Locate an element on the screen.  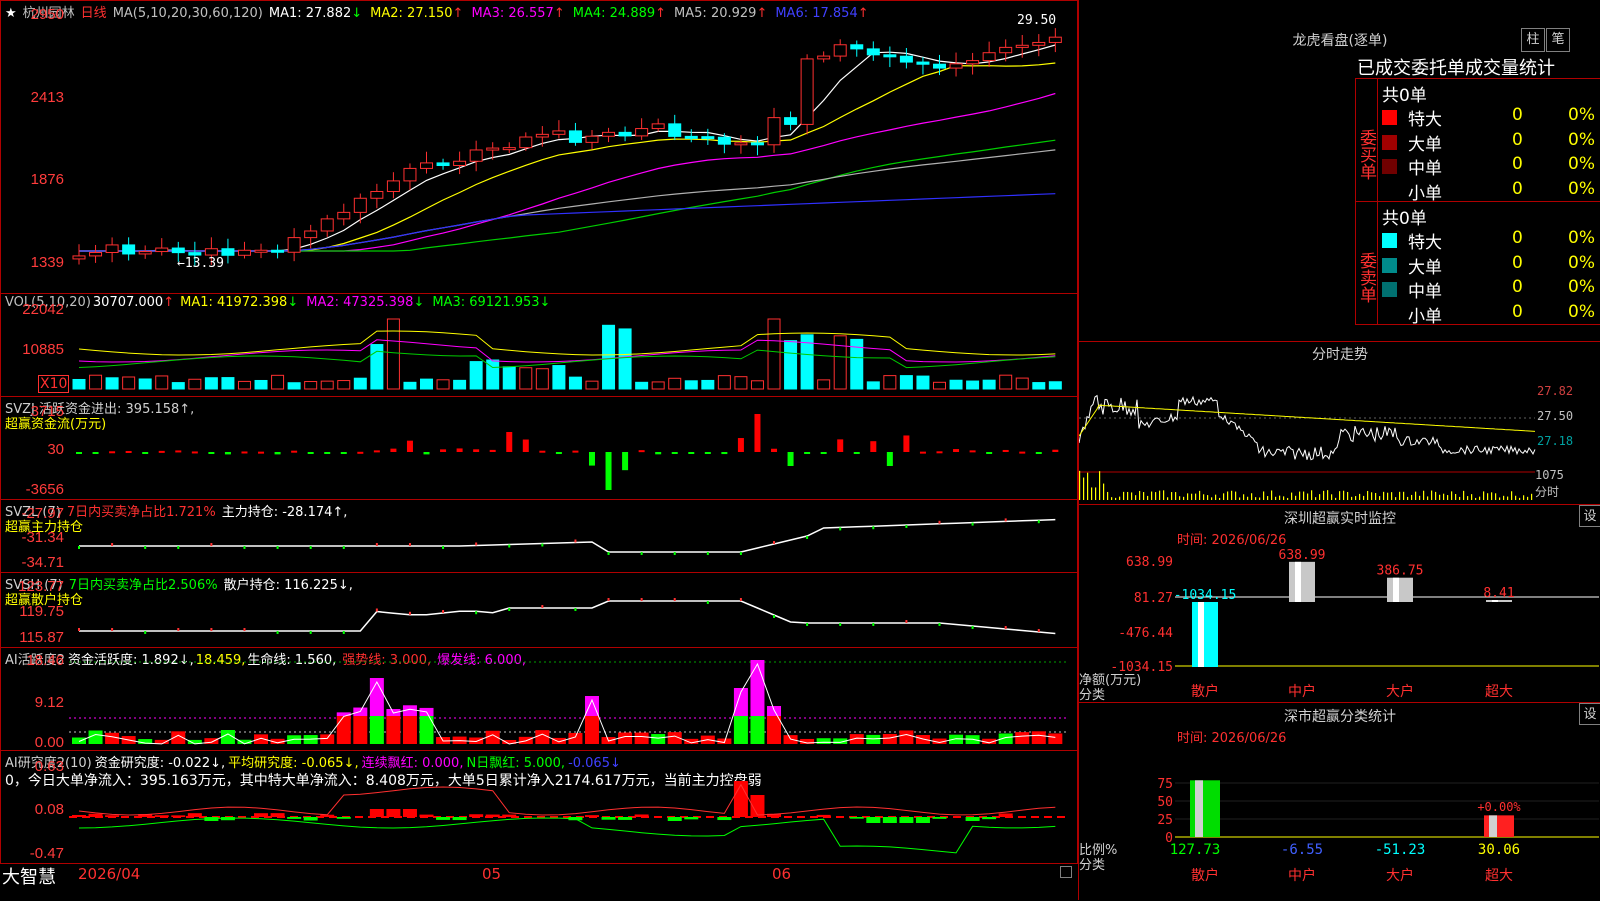
svzj-pane: SVZJ 活跃资金进出: 395.158↑, 超赢资金流(万元) is located at coordinates (539, 448).